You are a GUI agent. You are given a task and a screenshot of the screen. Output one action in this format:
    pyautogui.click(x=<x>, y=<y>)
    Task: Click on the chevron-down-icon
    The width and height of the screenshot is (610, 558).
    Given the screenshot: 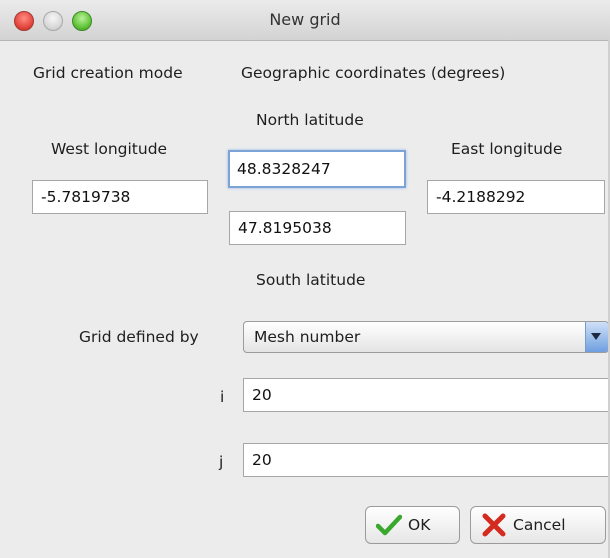 What is the action you would take?
    pyautogui.click(x=596, y=336)
    